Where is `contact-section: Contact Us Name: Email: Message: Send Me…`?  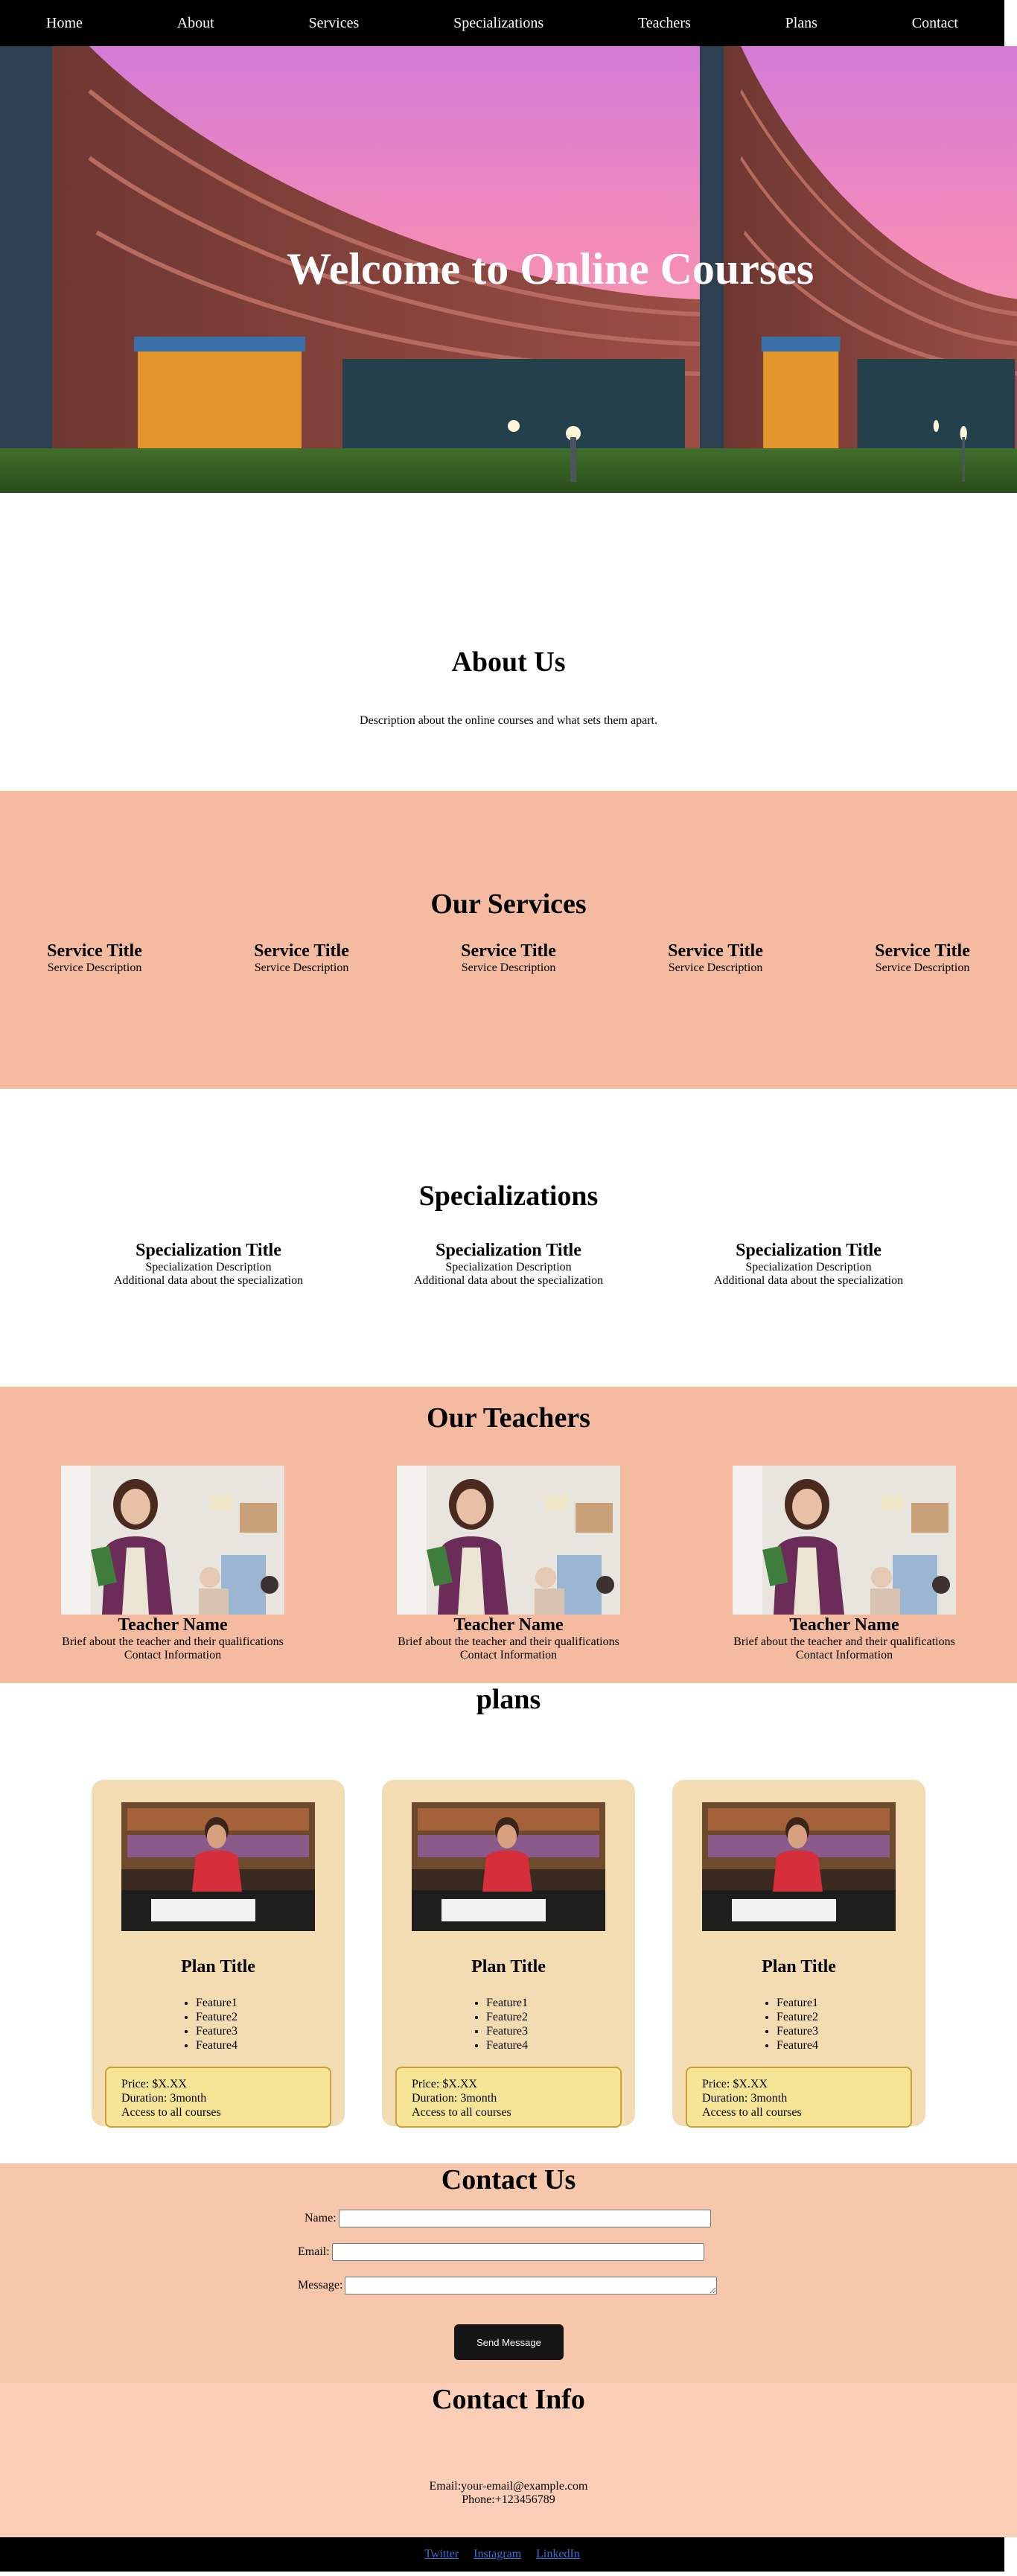 contact-section: Contact Us Name: Email: Message: Send Me… is located at coordinates (508, 2273).